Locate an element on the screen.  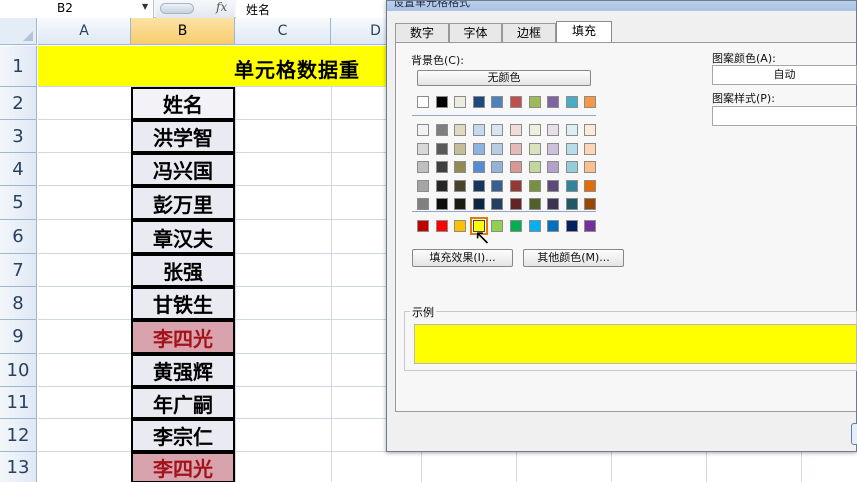
name-cell: 洪学智 is located at coordinates (183, 136).